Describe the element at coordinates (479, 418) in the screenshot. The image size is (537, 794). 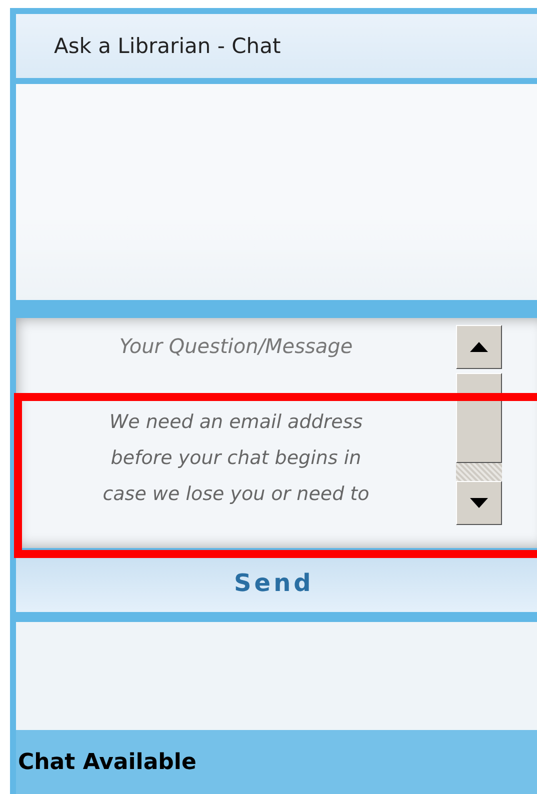
I see `scroll-thumb` at that location.